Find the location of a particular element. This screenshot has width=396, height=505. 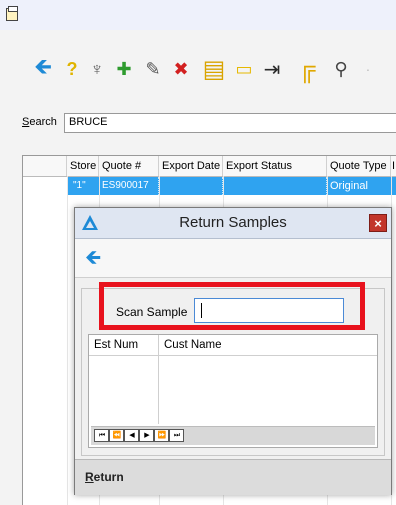

main-toolbar: 🡸 ? ♆ ✚ ✎ ✖ ▤ ▭ ⇥ ╔ ⚲ · is located at coordinates (198, 72).